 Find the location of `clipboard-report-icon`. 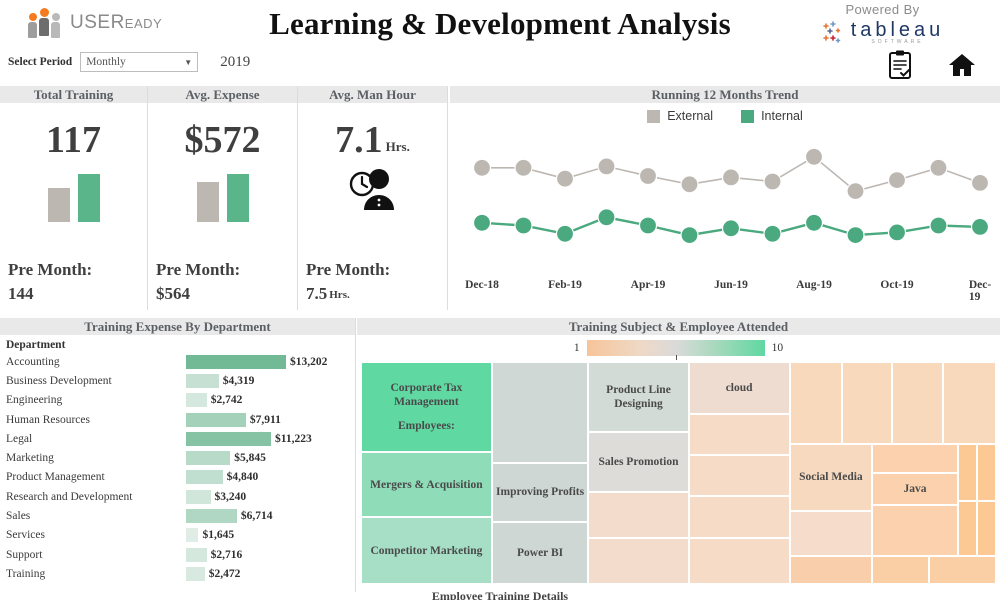

clipboard-report-icon is located at coordinates (901, 65).